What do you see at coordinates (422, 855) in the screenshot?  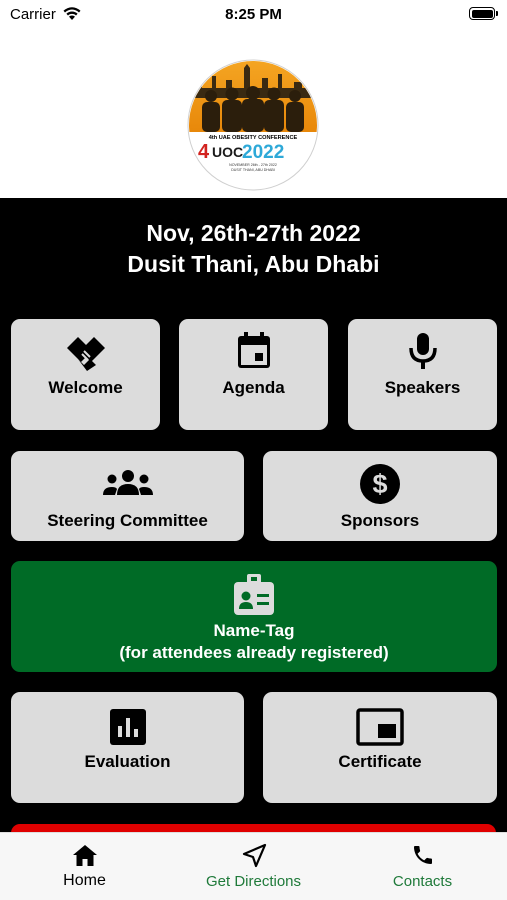 I see `phone-icon` at bounding box center [422, 855].